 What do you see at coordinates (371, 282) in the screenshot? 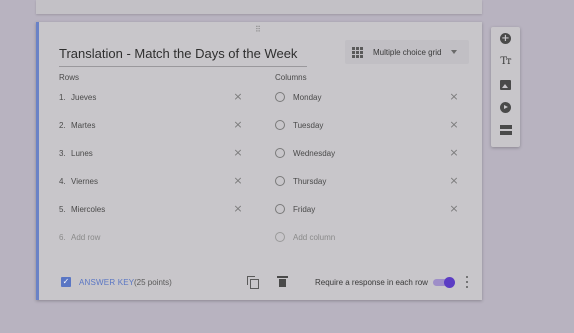
I see `require-response-label: Require a response in each row` at bounding box center [371, 282].